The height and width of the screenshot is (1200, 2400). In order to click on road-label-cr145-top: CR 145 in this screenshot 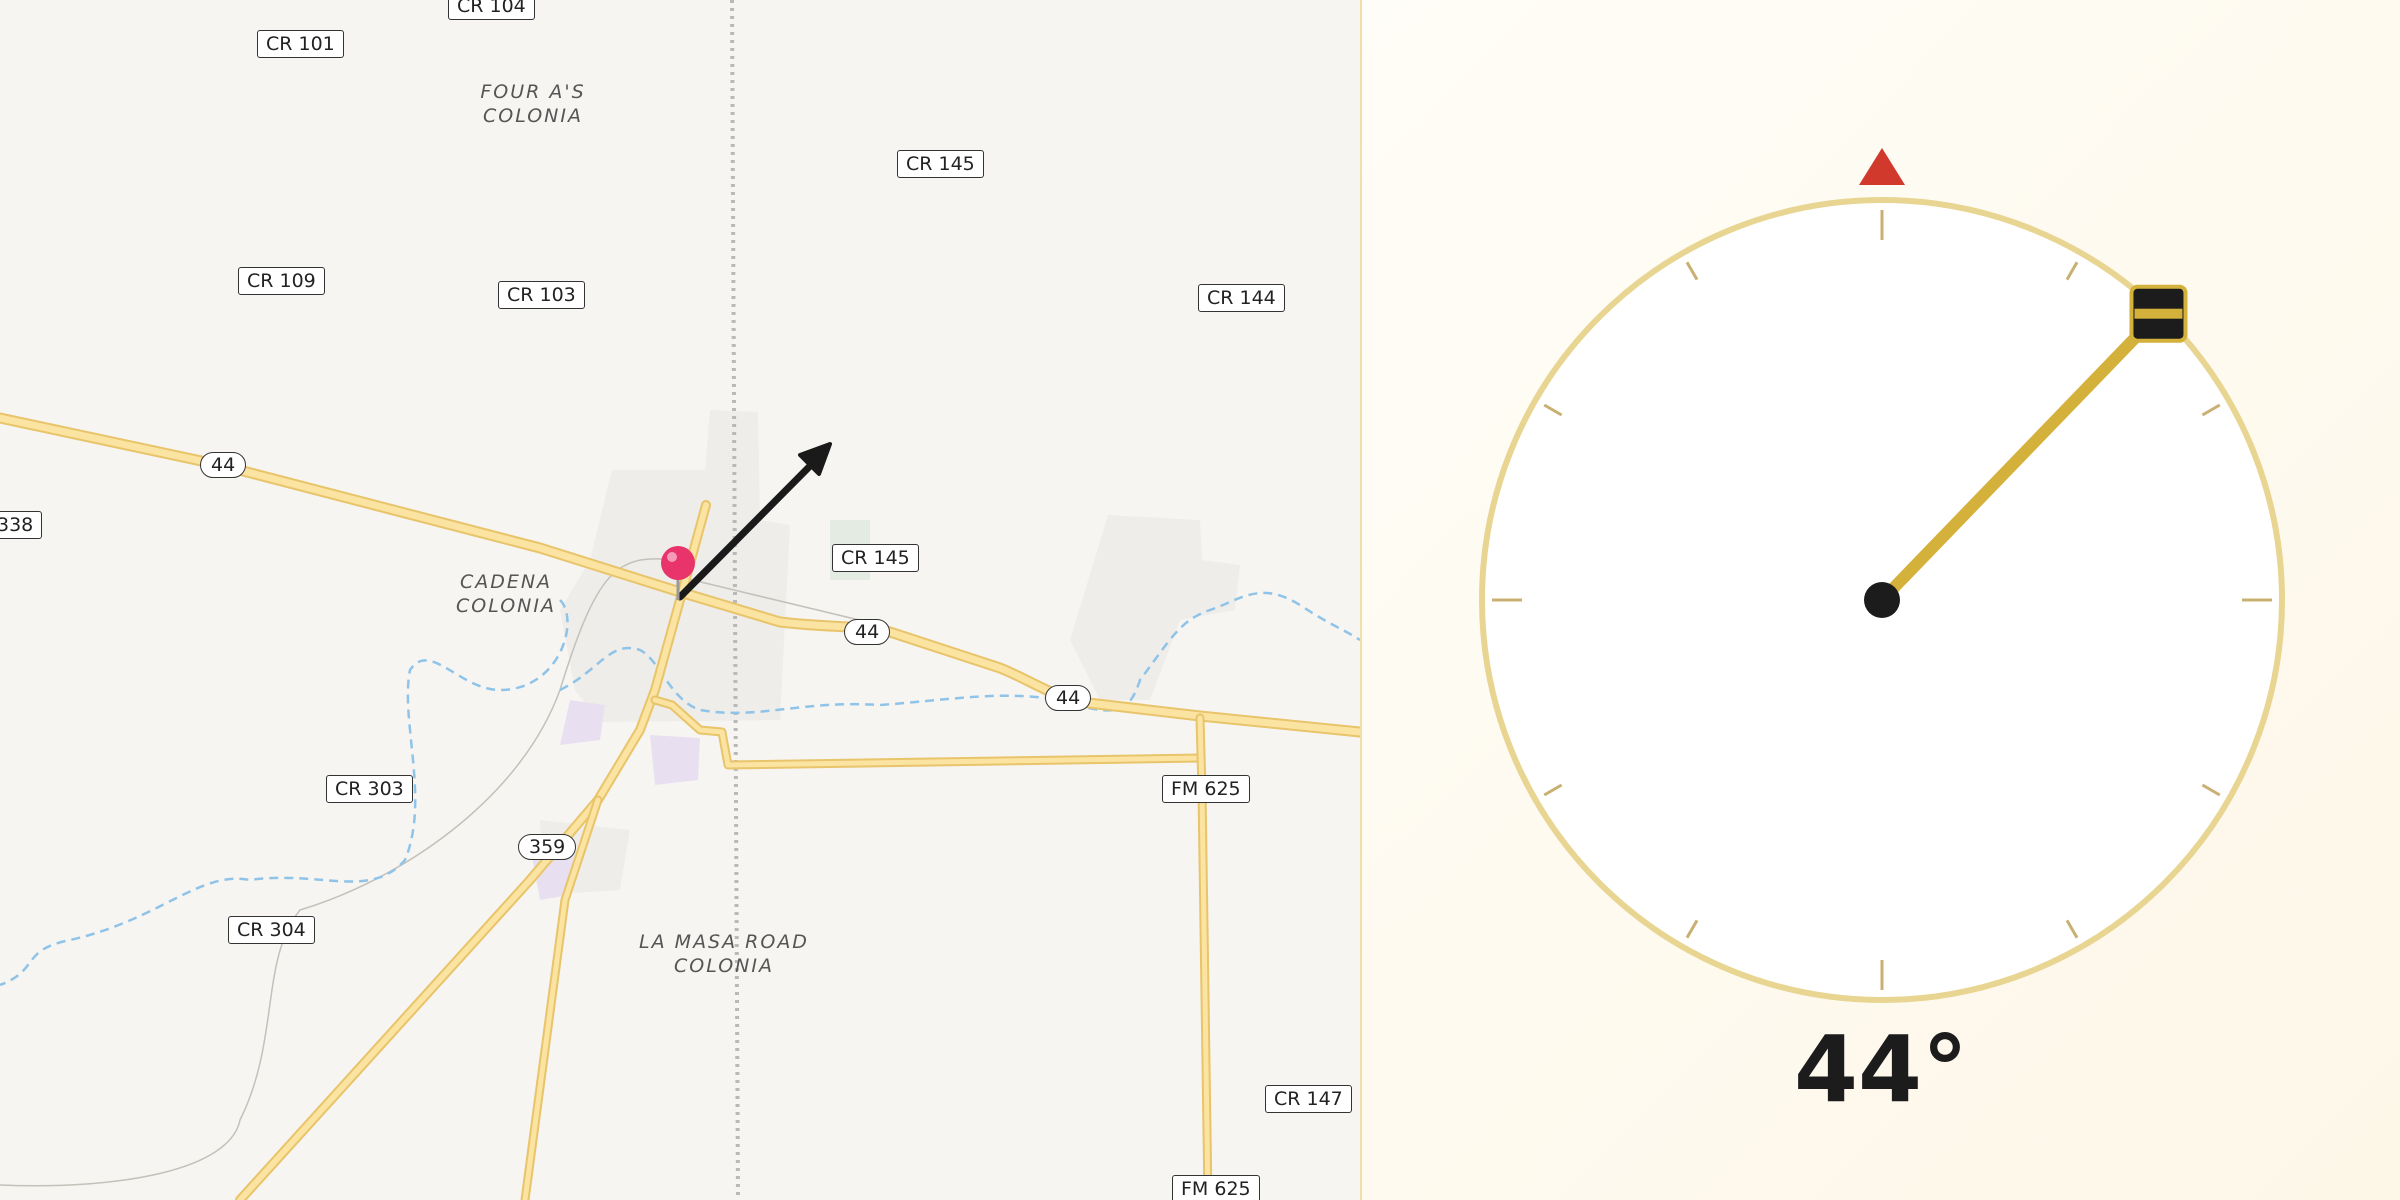, I will do `click(940, 164)`.